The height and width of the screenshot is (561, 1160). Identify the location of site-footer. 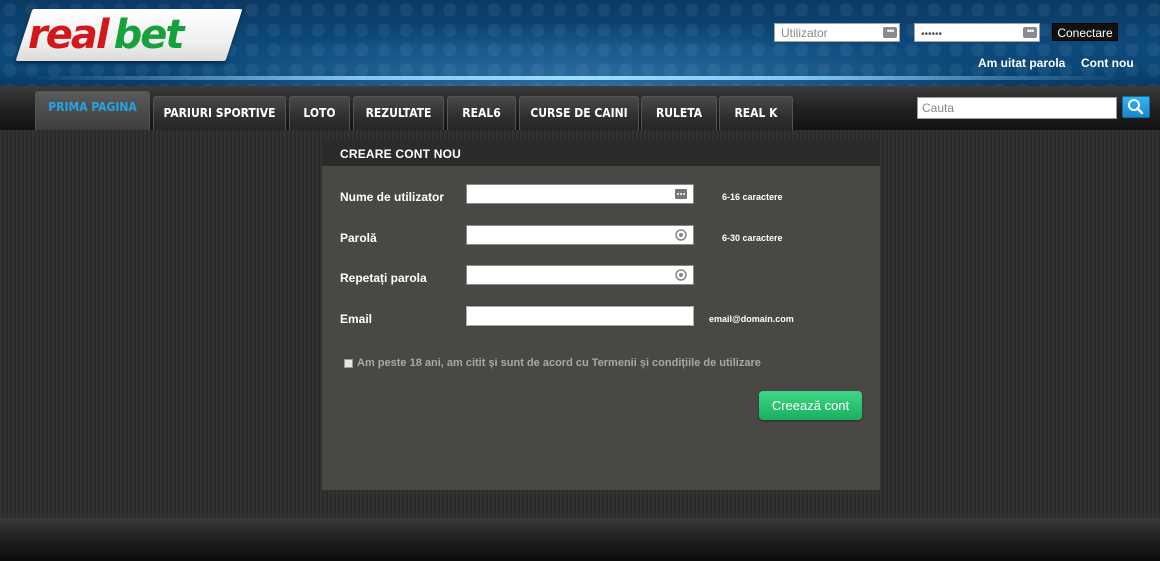
(580, 539).